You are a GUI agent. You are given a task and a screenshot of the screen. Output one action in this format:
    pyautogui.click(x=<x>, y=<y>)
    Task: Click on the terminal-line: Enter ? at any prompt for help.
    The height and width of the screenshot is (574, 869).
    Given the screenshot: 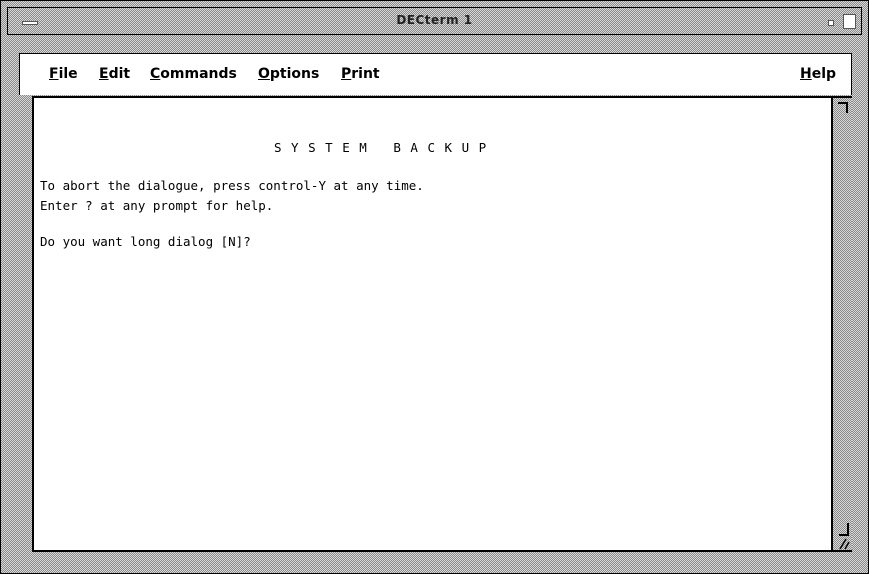 What is the action you would take?
    pyautogui.click(x=157, y=205)
    